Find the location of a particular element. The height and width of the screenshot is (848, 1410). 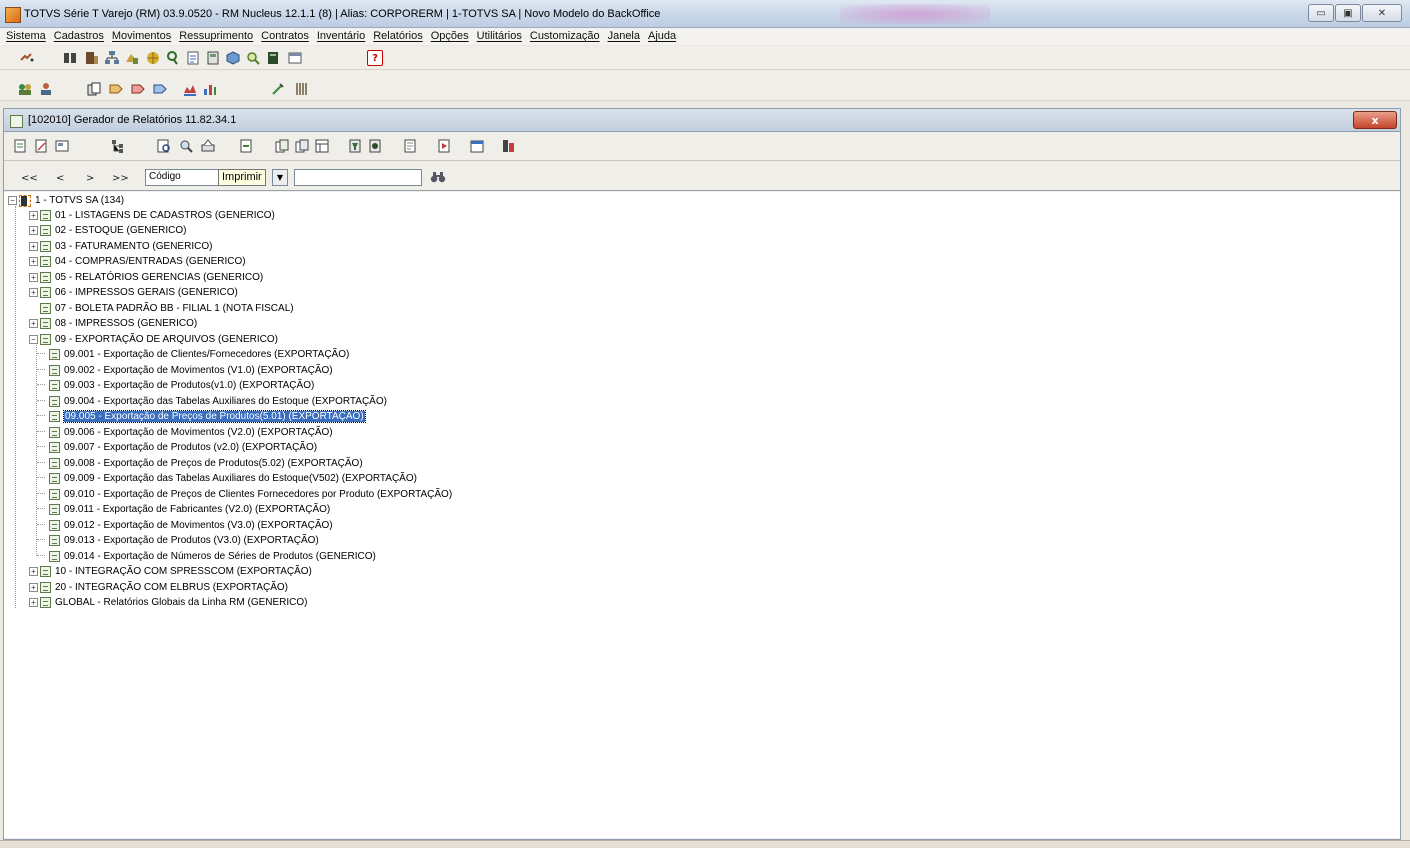

preview-icon is located at coordinates (164, 146).